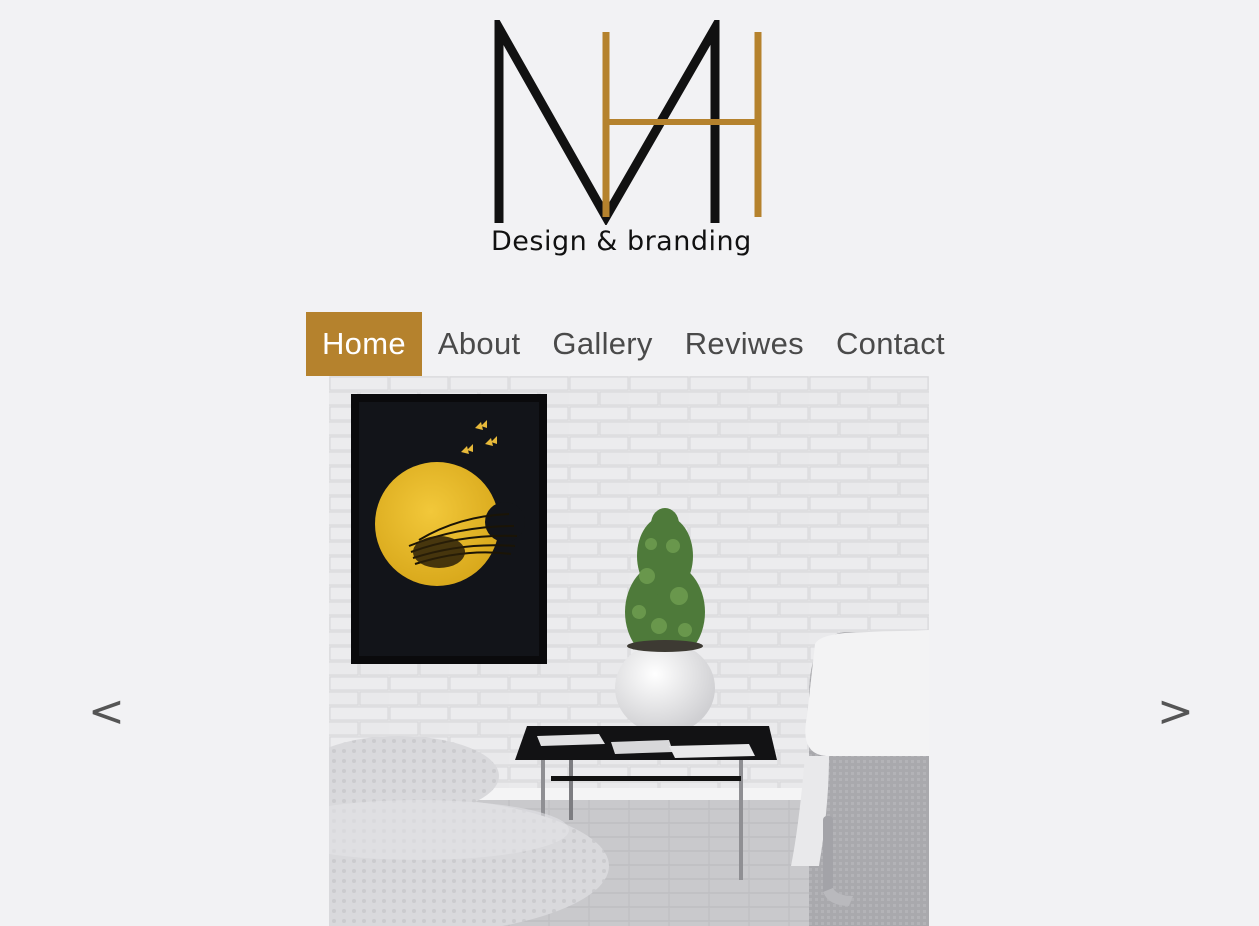  What do you see at coordinates (479, 344) in the screenshot?
I see `nav-about: About` at bounding box center [479, 344].